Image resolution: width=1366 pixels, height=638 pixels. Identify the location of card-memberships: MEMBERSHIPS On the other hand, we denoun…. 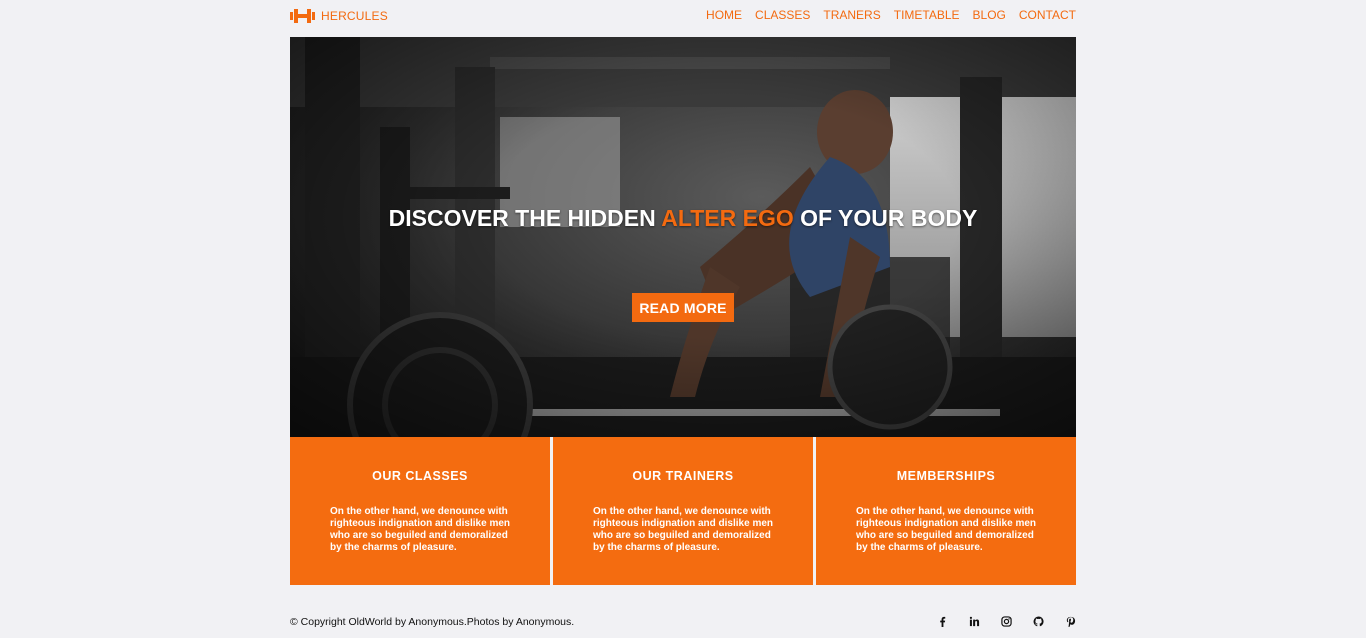
(946, 511).